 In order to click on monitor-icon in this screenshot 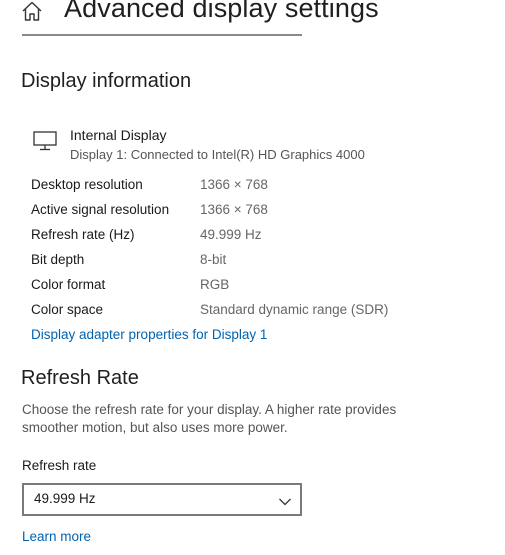, I will do `click(45, 141)`.